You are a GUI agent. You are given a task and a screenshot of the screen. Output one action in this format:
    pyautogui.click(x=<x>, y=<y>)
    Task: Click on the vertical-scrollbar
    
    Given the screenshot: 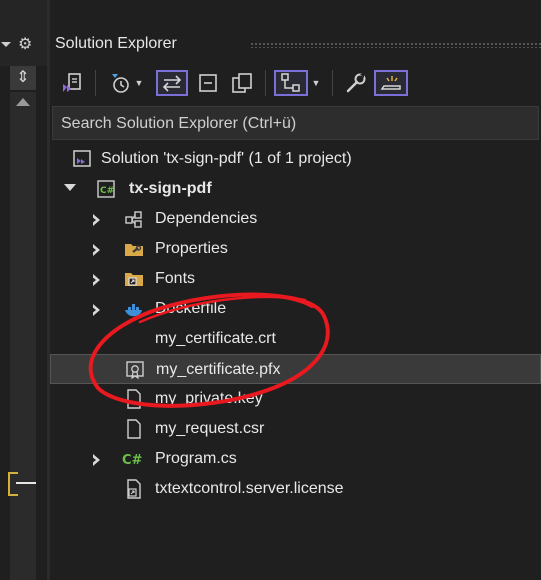 What is the action you would take?
    pyautogui.click(x=23, y=336)
    